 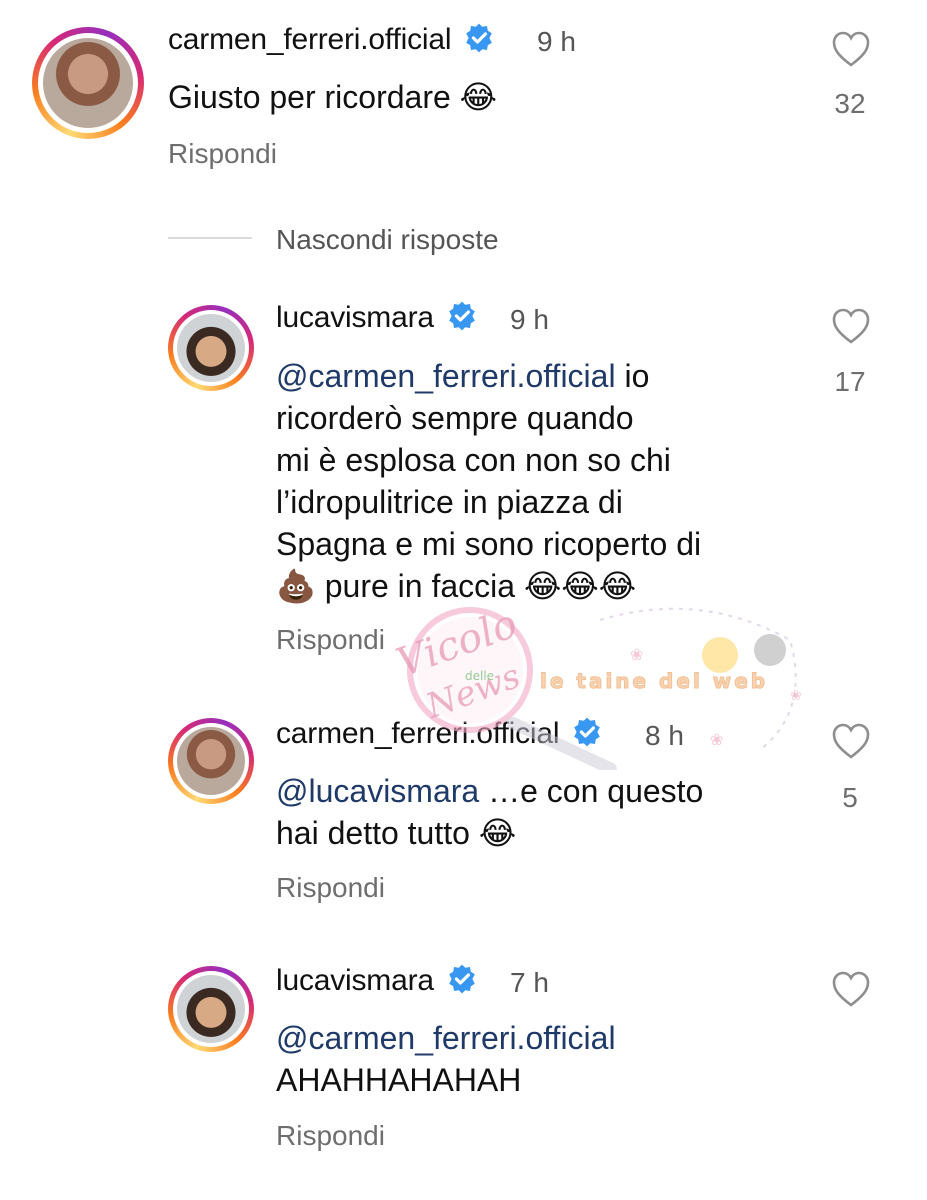 I want to click on comment-text: Giusto per ricordare 😂, so click(x=333, y=97).